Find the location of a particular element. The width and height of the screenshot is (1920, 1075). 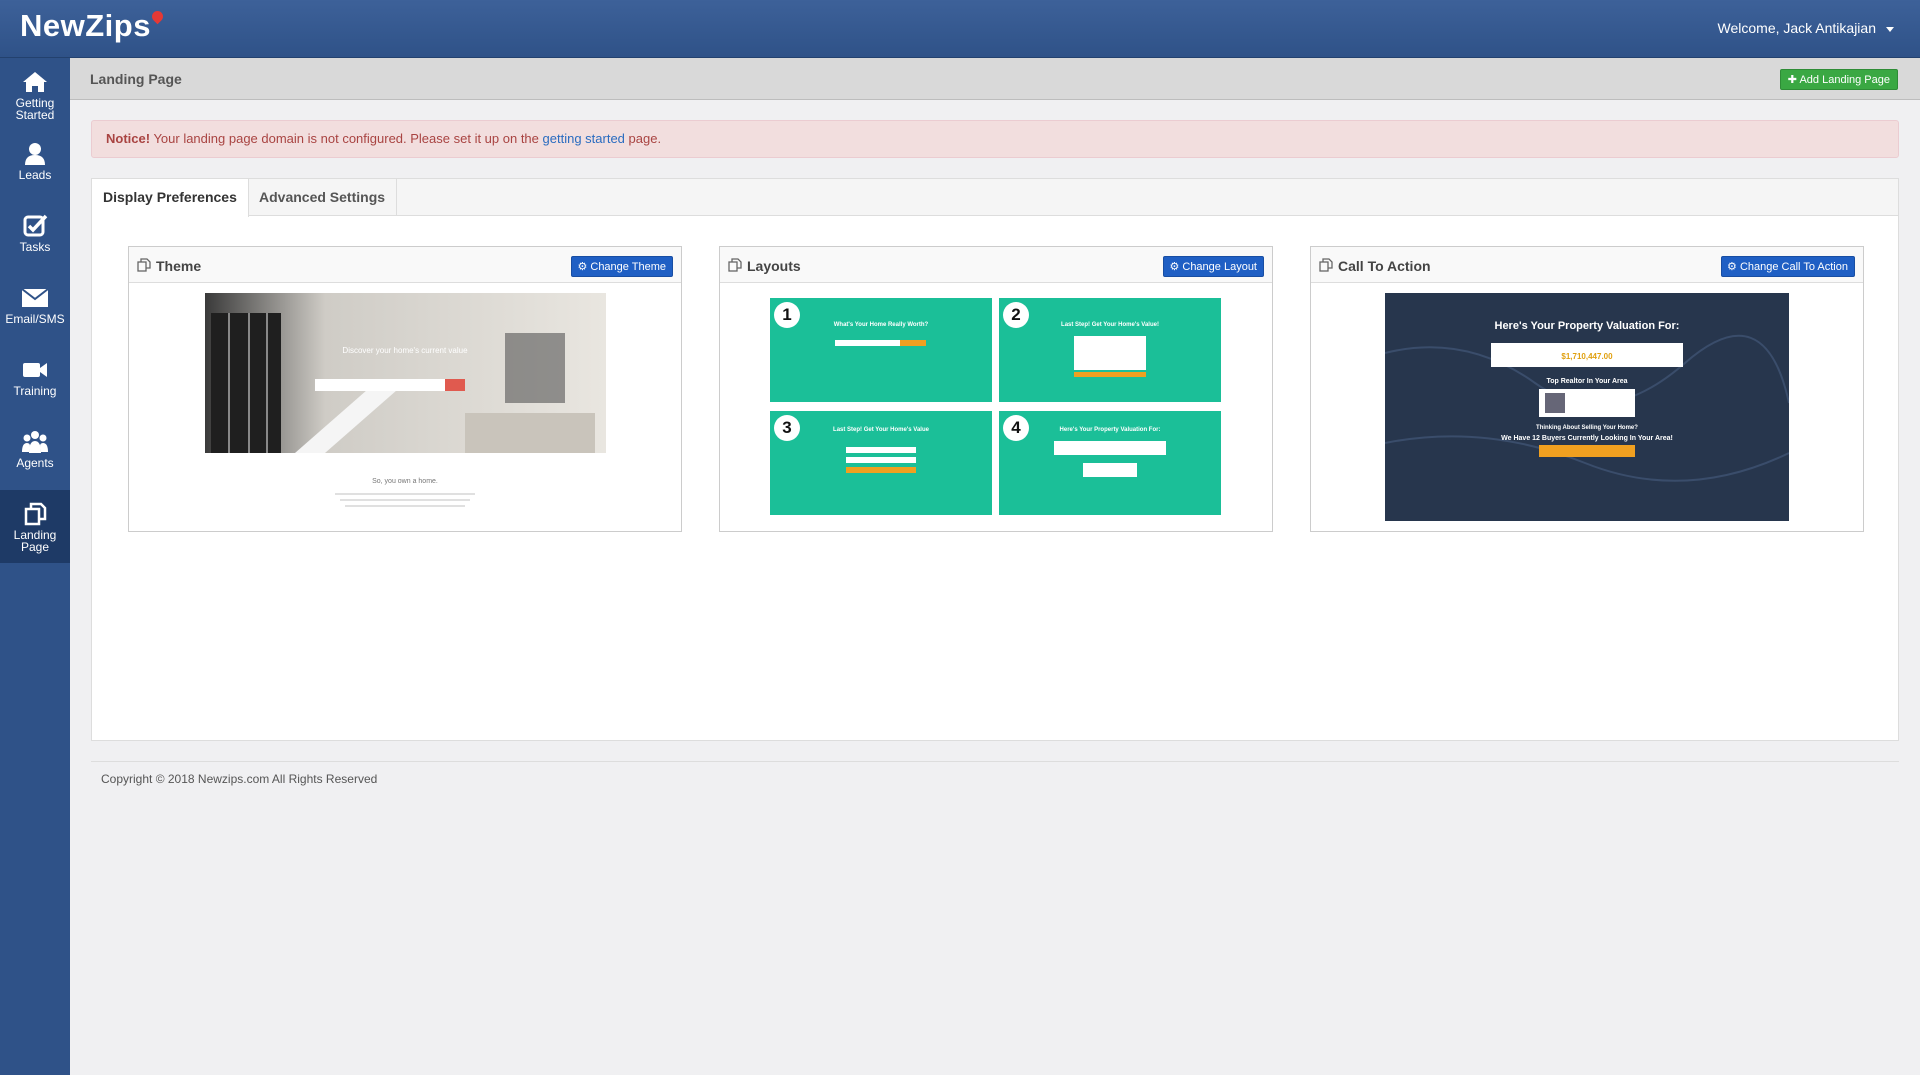

sidebar-item-leads: Leads is located at coordinates (35, 165).